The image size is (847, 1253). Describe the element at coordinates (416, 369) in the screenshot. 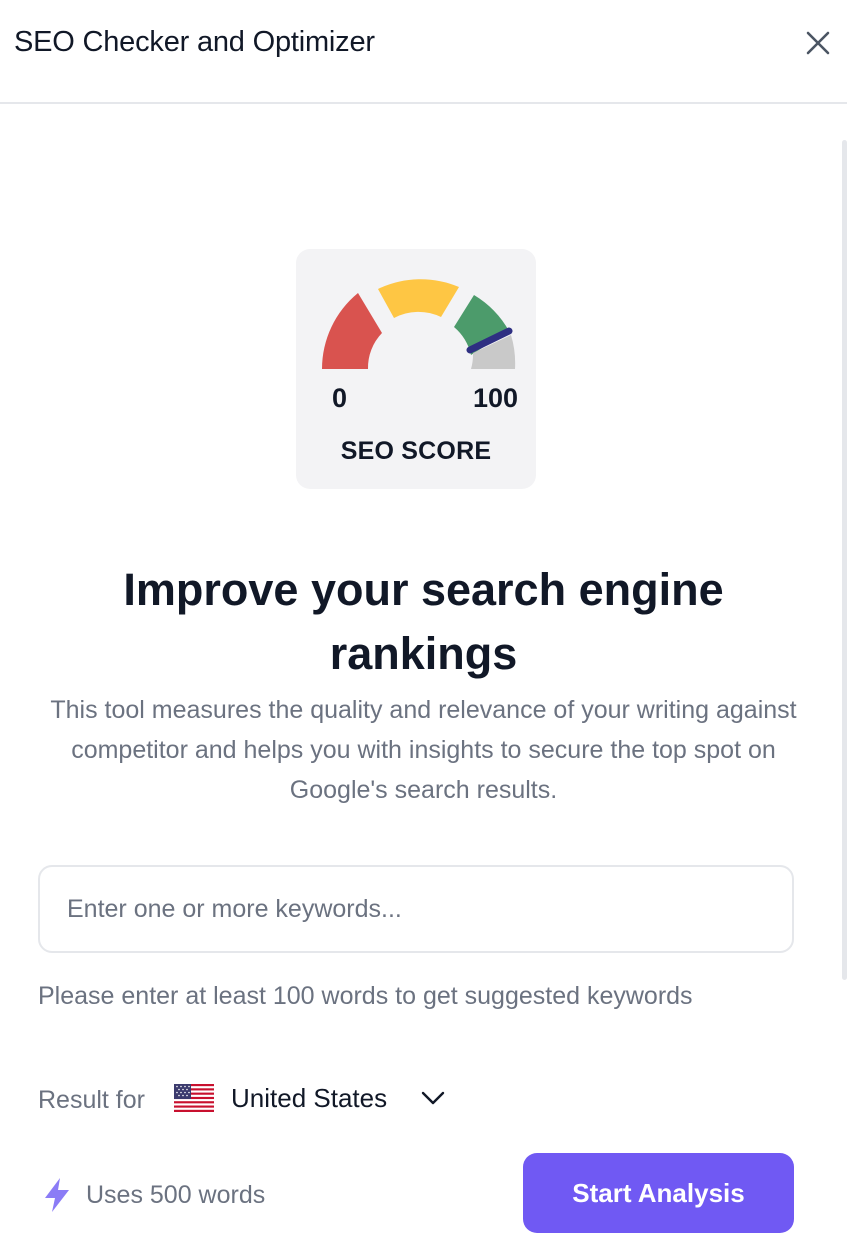

I see `seo-score-gauge: 0 100 SEO SCORE` at that location.